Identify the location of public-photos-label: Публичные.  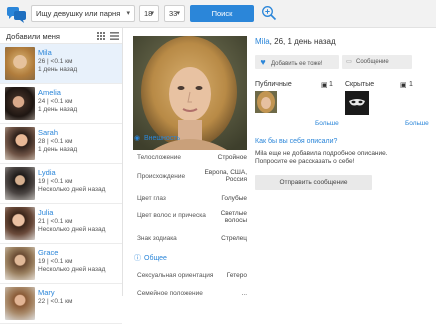
(273, 84).